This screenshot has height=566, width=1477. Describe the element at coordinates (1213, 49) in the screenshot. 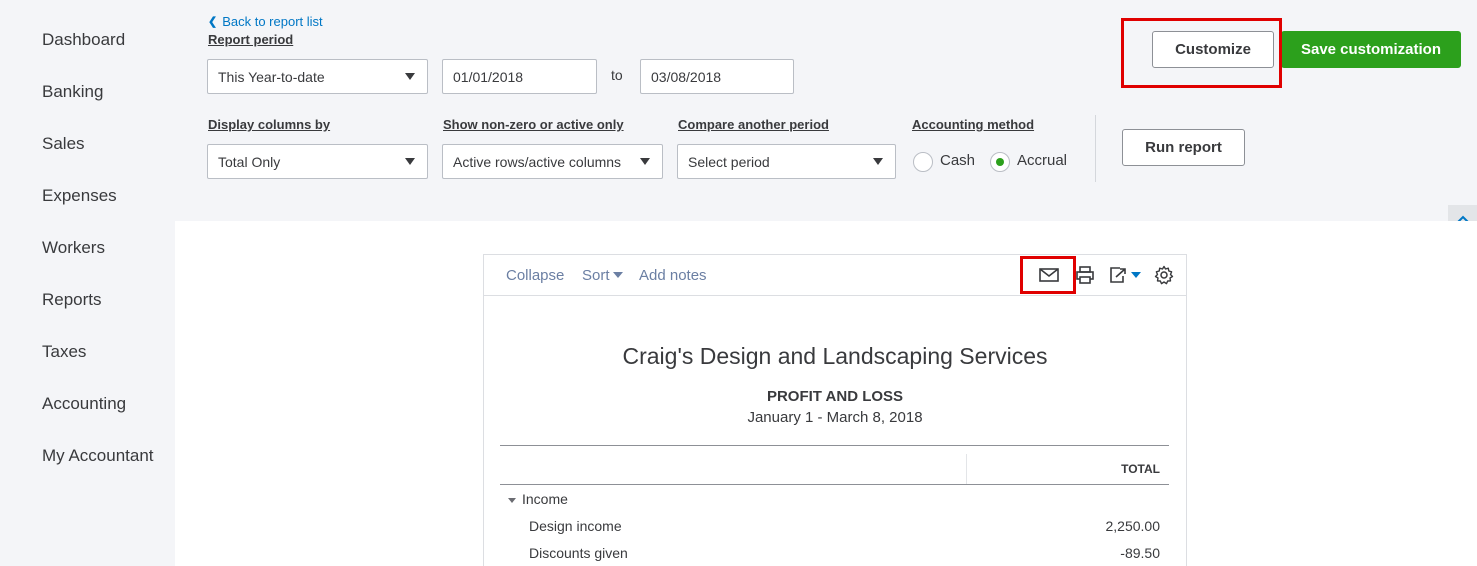

I see `customize-button: Customize` at that location.